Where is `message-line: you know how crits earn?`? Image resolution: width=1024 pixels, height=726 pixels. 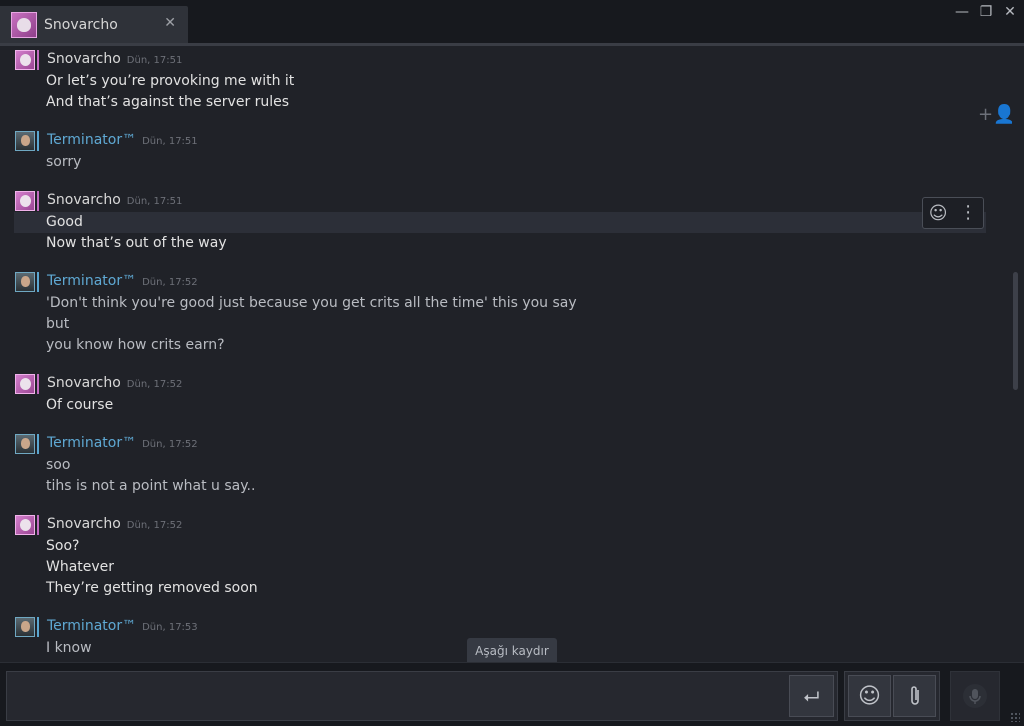
message-line: you know how crits earn? is located at coordinates (135, 345).